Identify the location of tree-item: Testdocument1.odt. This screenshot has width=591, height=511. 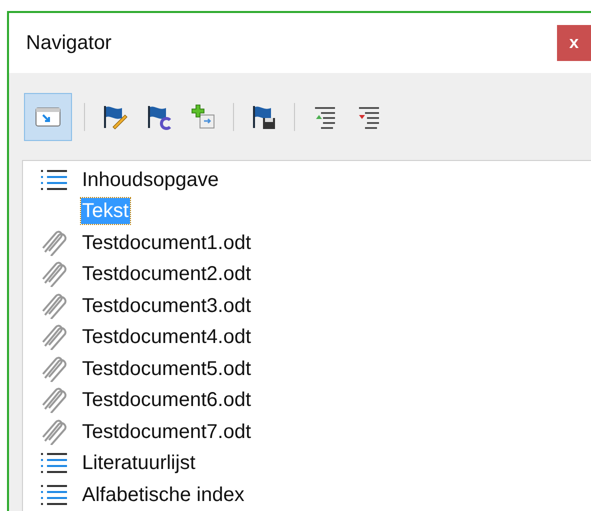
(166, 243).